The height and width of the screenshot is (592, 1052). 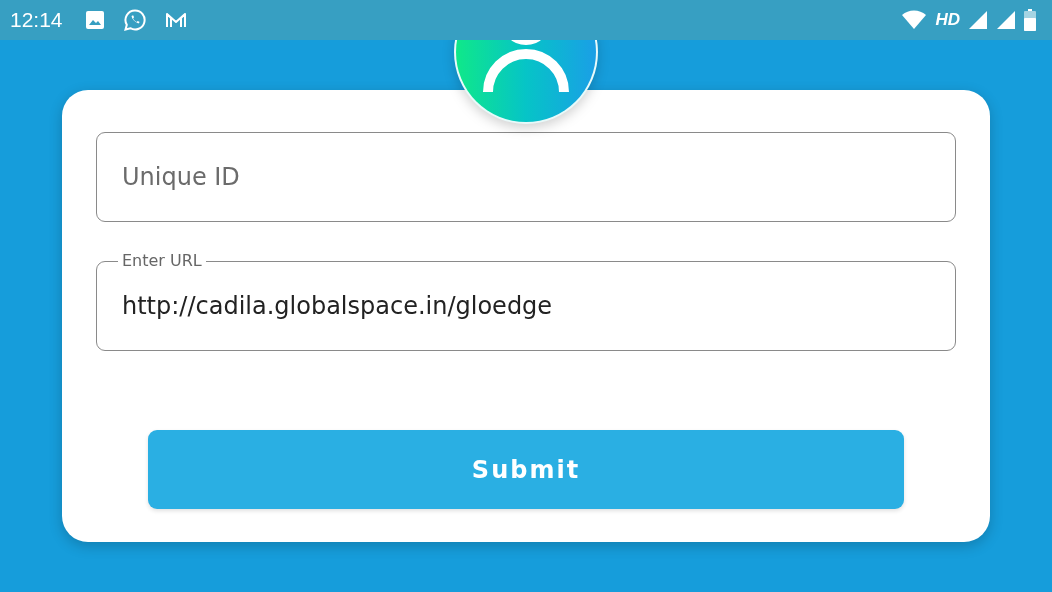 What do you see at coordinates (94, 20) in the screenshot?
I see `image-icon` at bounding box center [94, 20].